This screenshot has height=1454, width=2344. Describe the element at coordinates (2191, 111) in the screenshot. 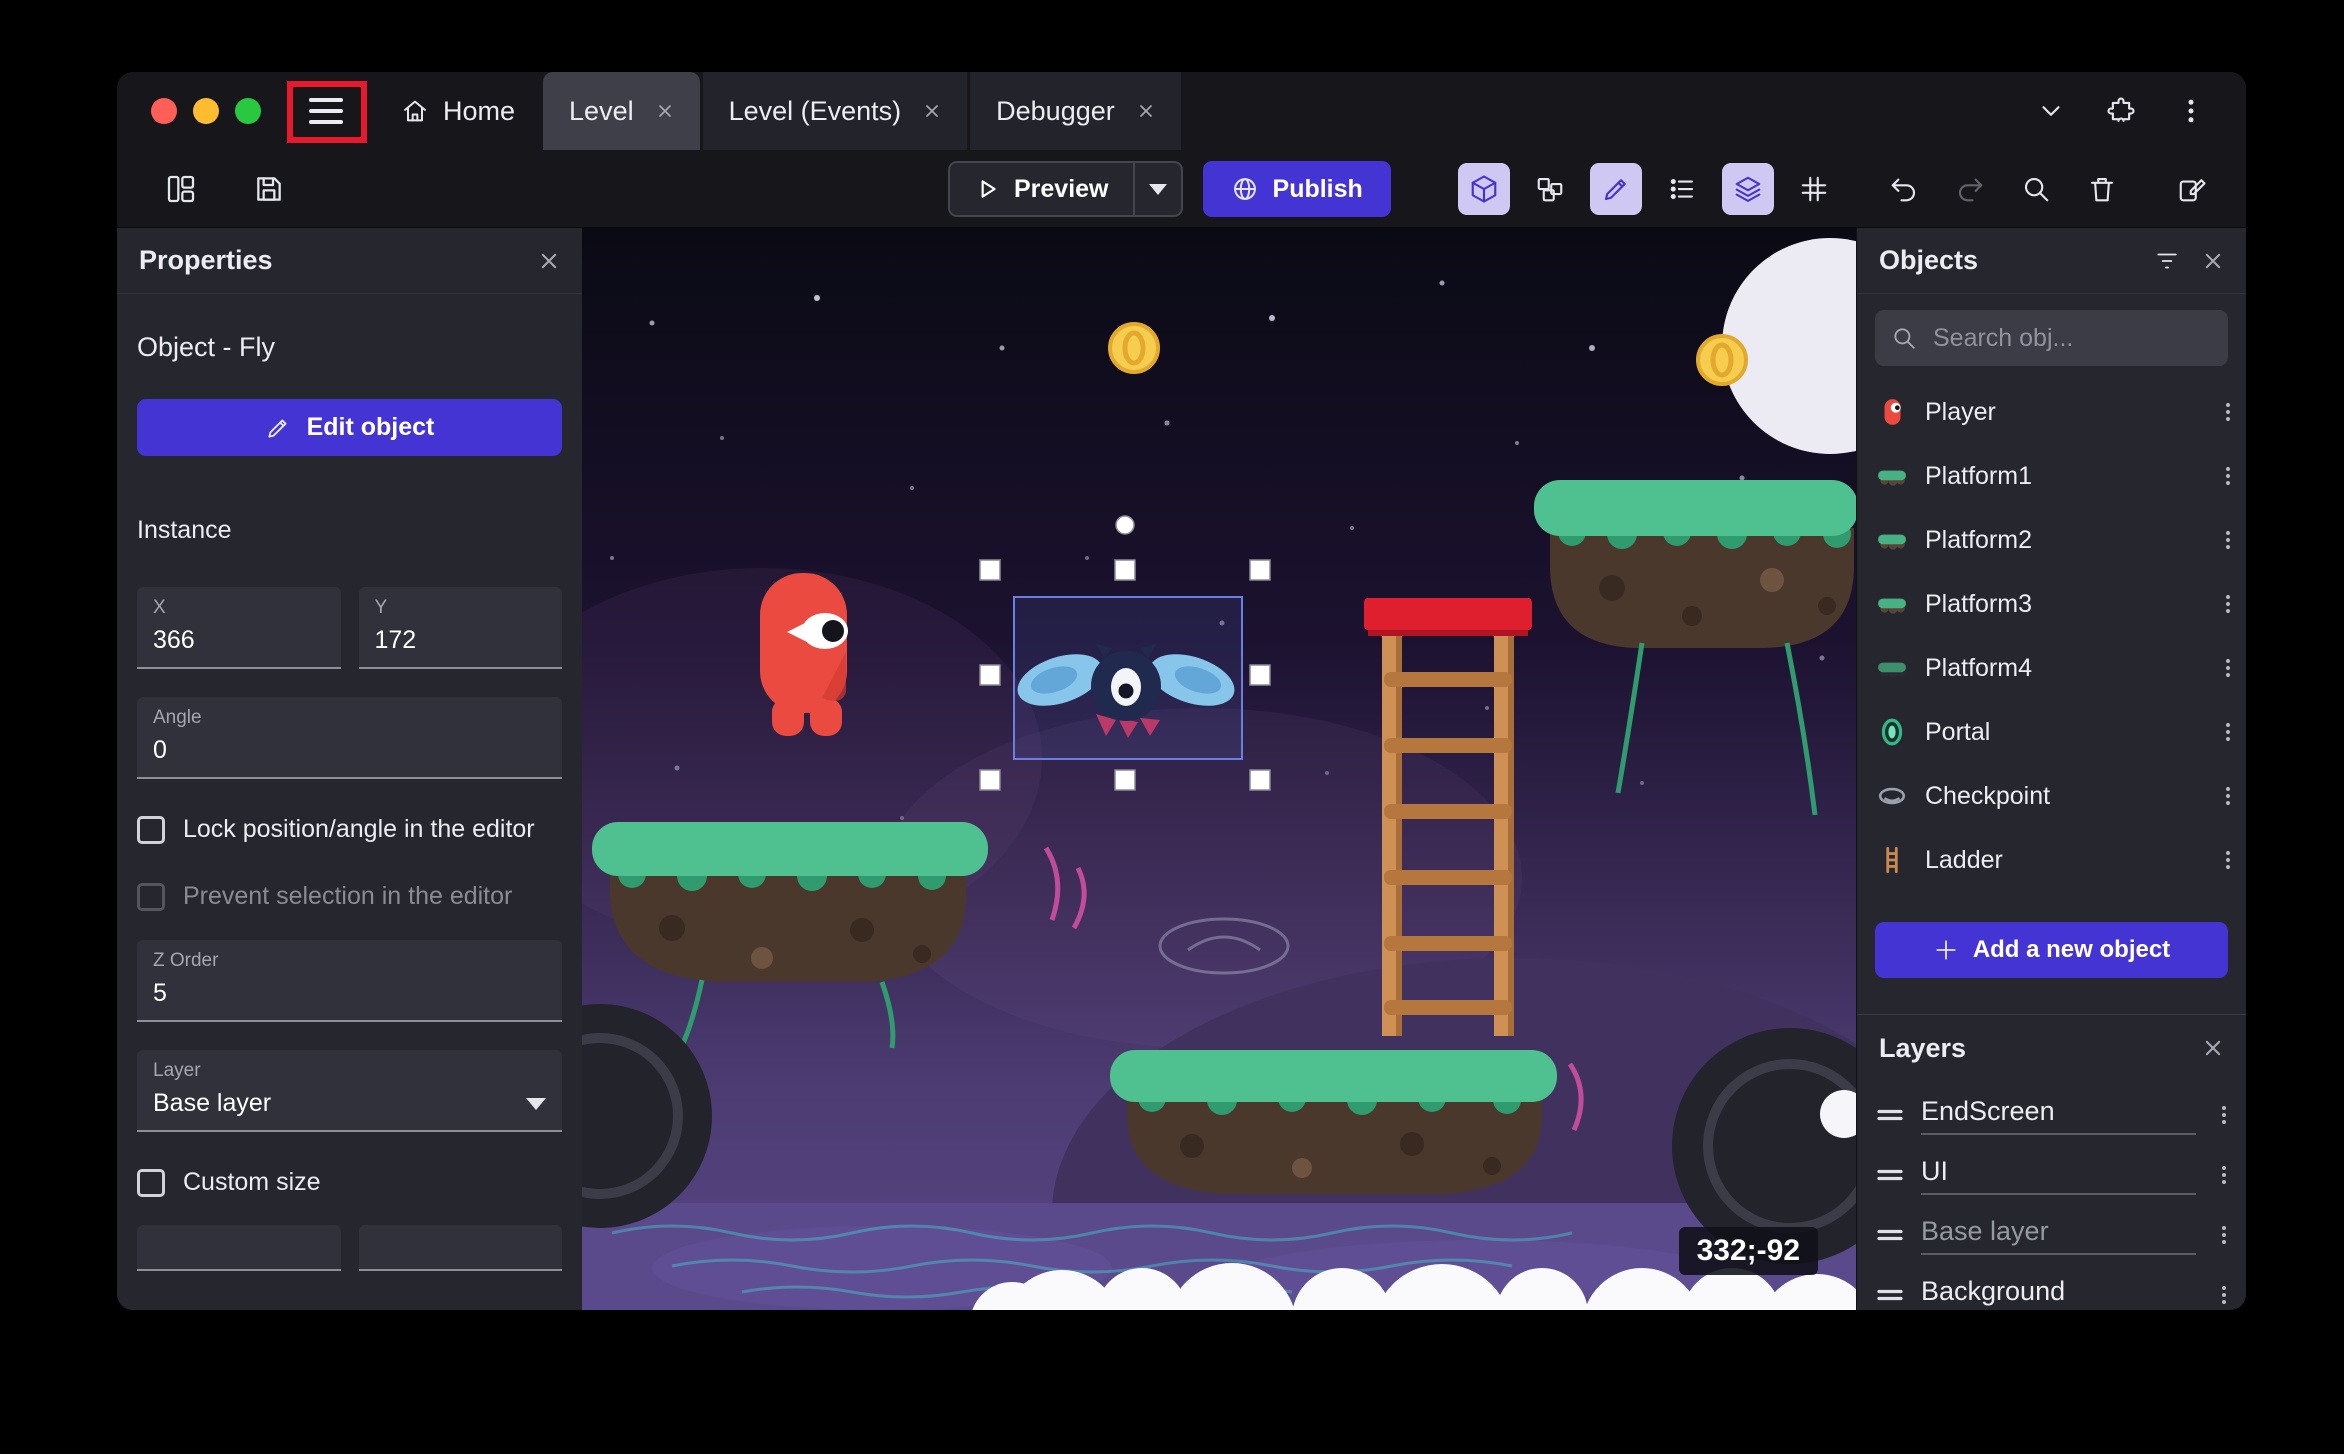

I see `kebab-menu-icon` at that location.